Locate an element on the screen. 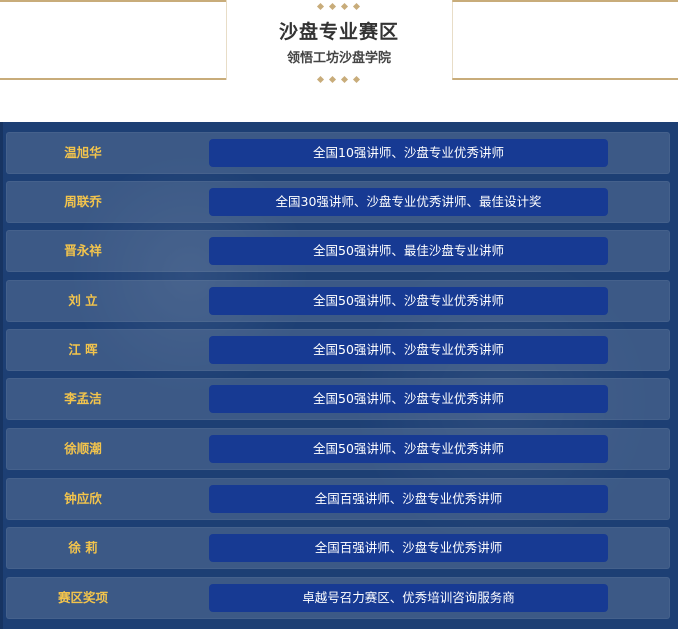  award-row: 徐顺潮 全国50强讲师、沙盘专业优秀讲师 is located at coordinates (338, 449).